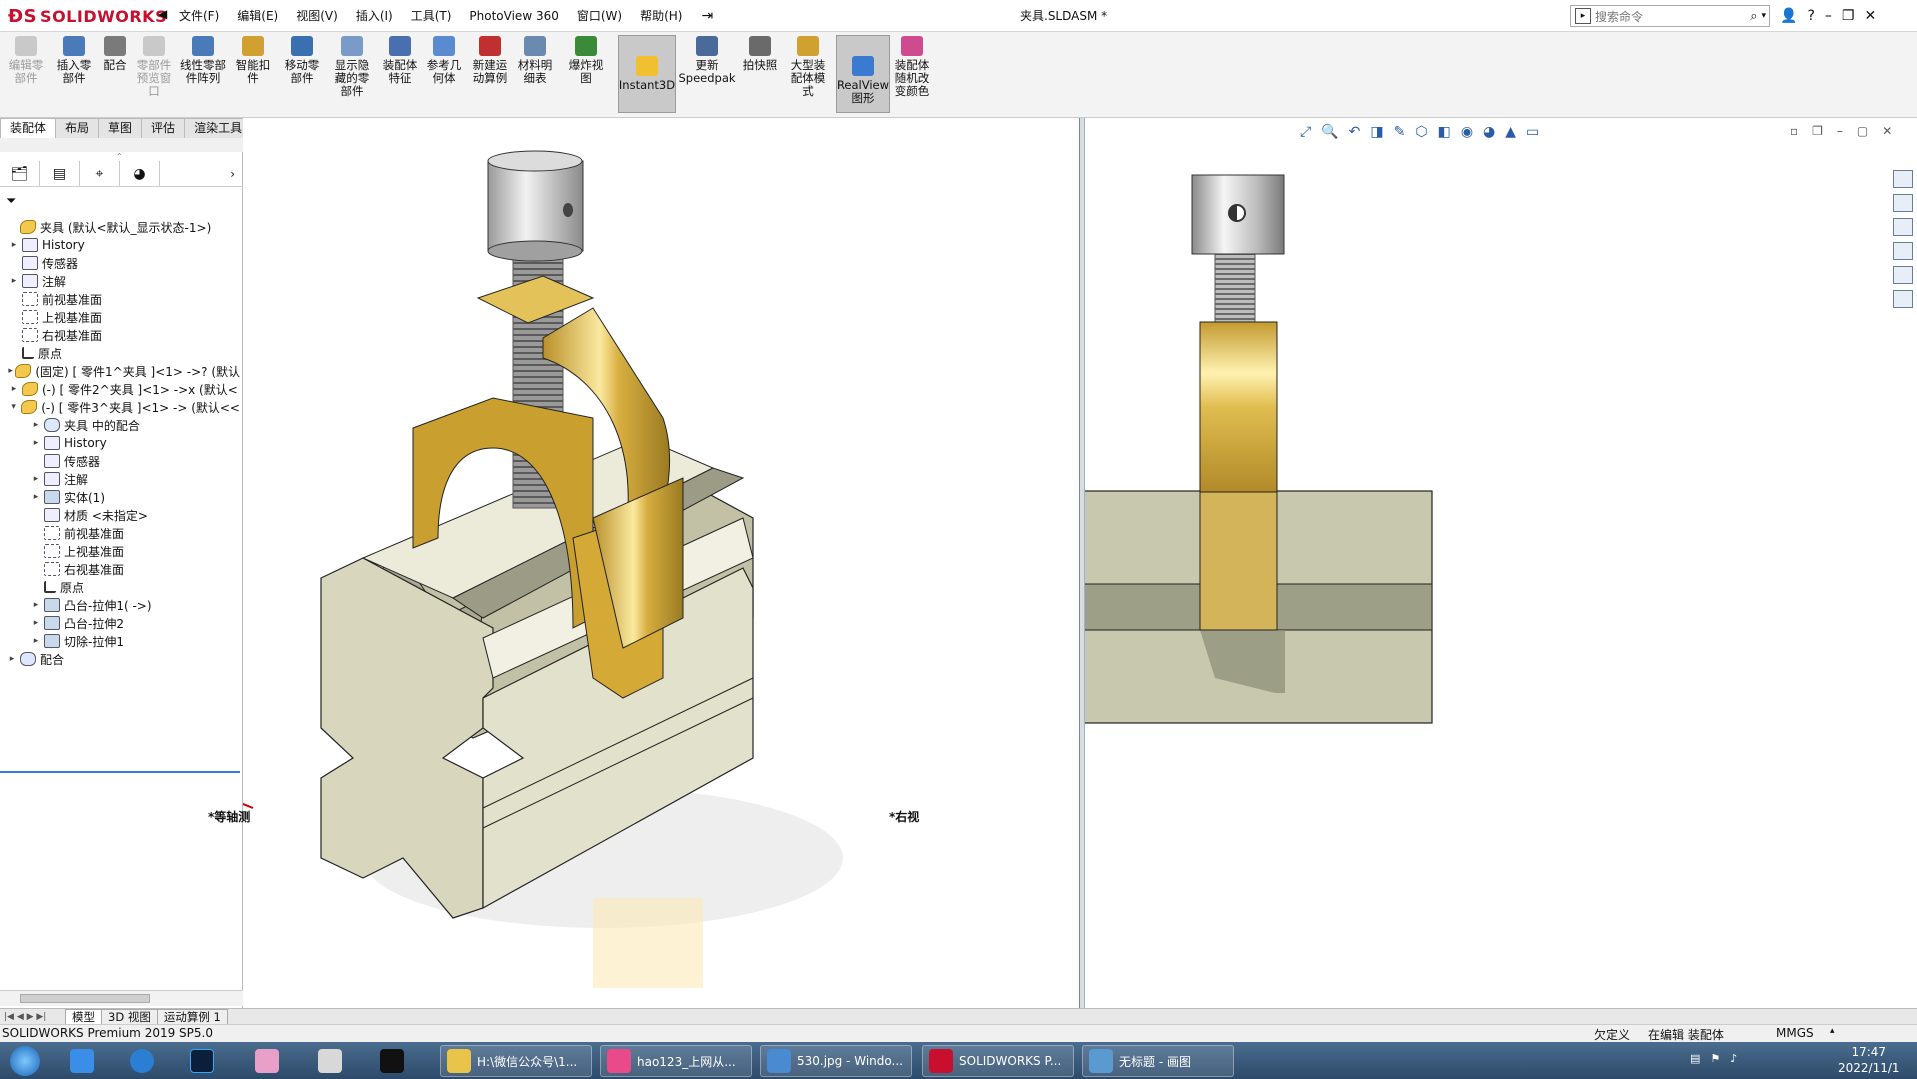 Image resolution: width=1917 pixels, height=1079 pixels. I want to click on taskbar-pin-cloud, so click(85, 1061).